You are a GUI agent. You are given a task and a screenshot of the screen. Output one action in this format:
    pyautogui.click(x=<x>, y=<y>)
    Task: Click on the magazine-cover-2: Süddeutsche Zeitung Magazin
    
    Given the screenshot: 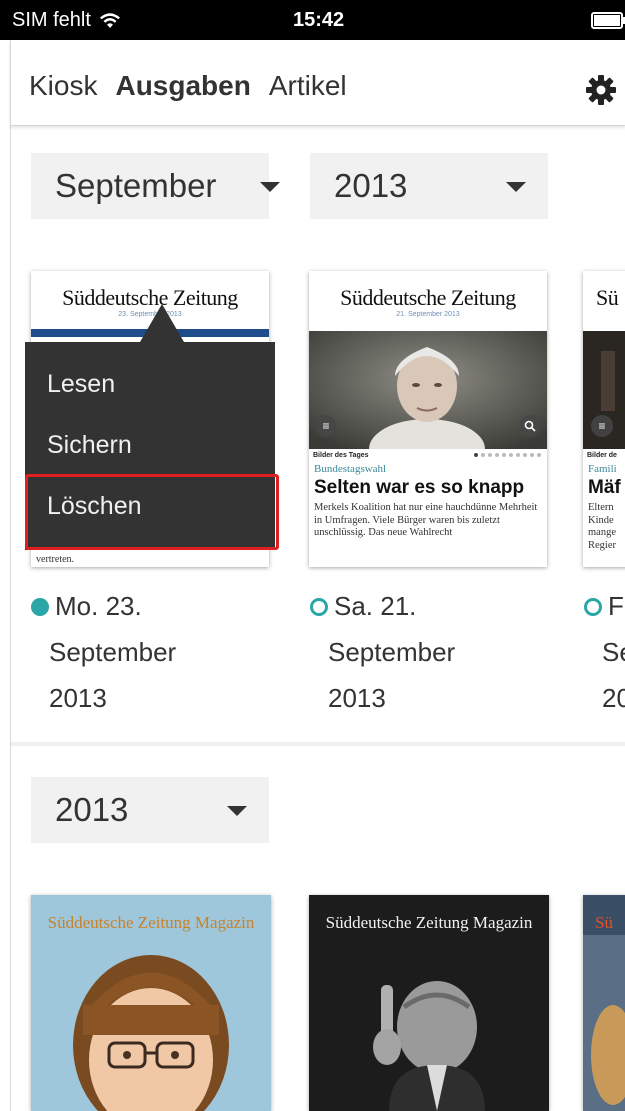 What is the action you would take?
    pyautogui.click(x=429, y=1003)
    